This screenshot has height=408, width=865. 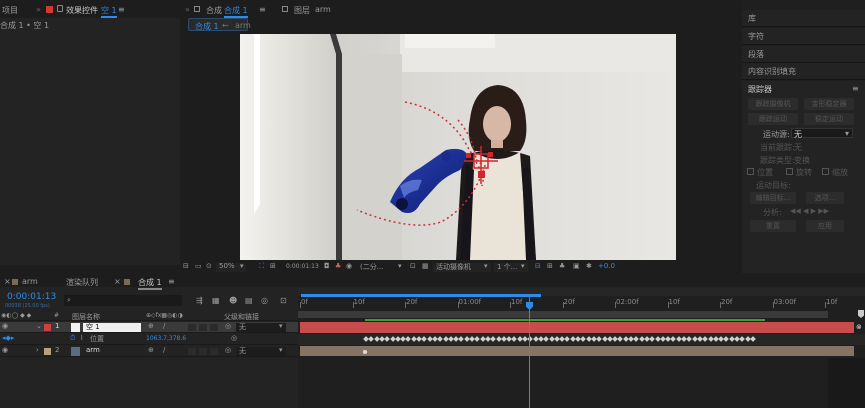 What do you see at coordinates (302, 266) in the screenshot?
I see `viewer-timecode: 0:00:01:13` at bounding box center [302, 266].